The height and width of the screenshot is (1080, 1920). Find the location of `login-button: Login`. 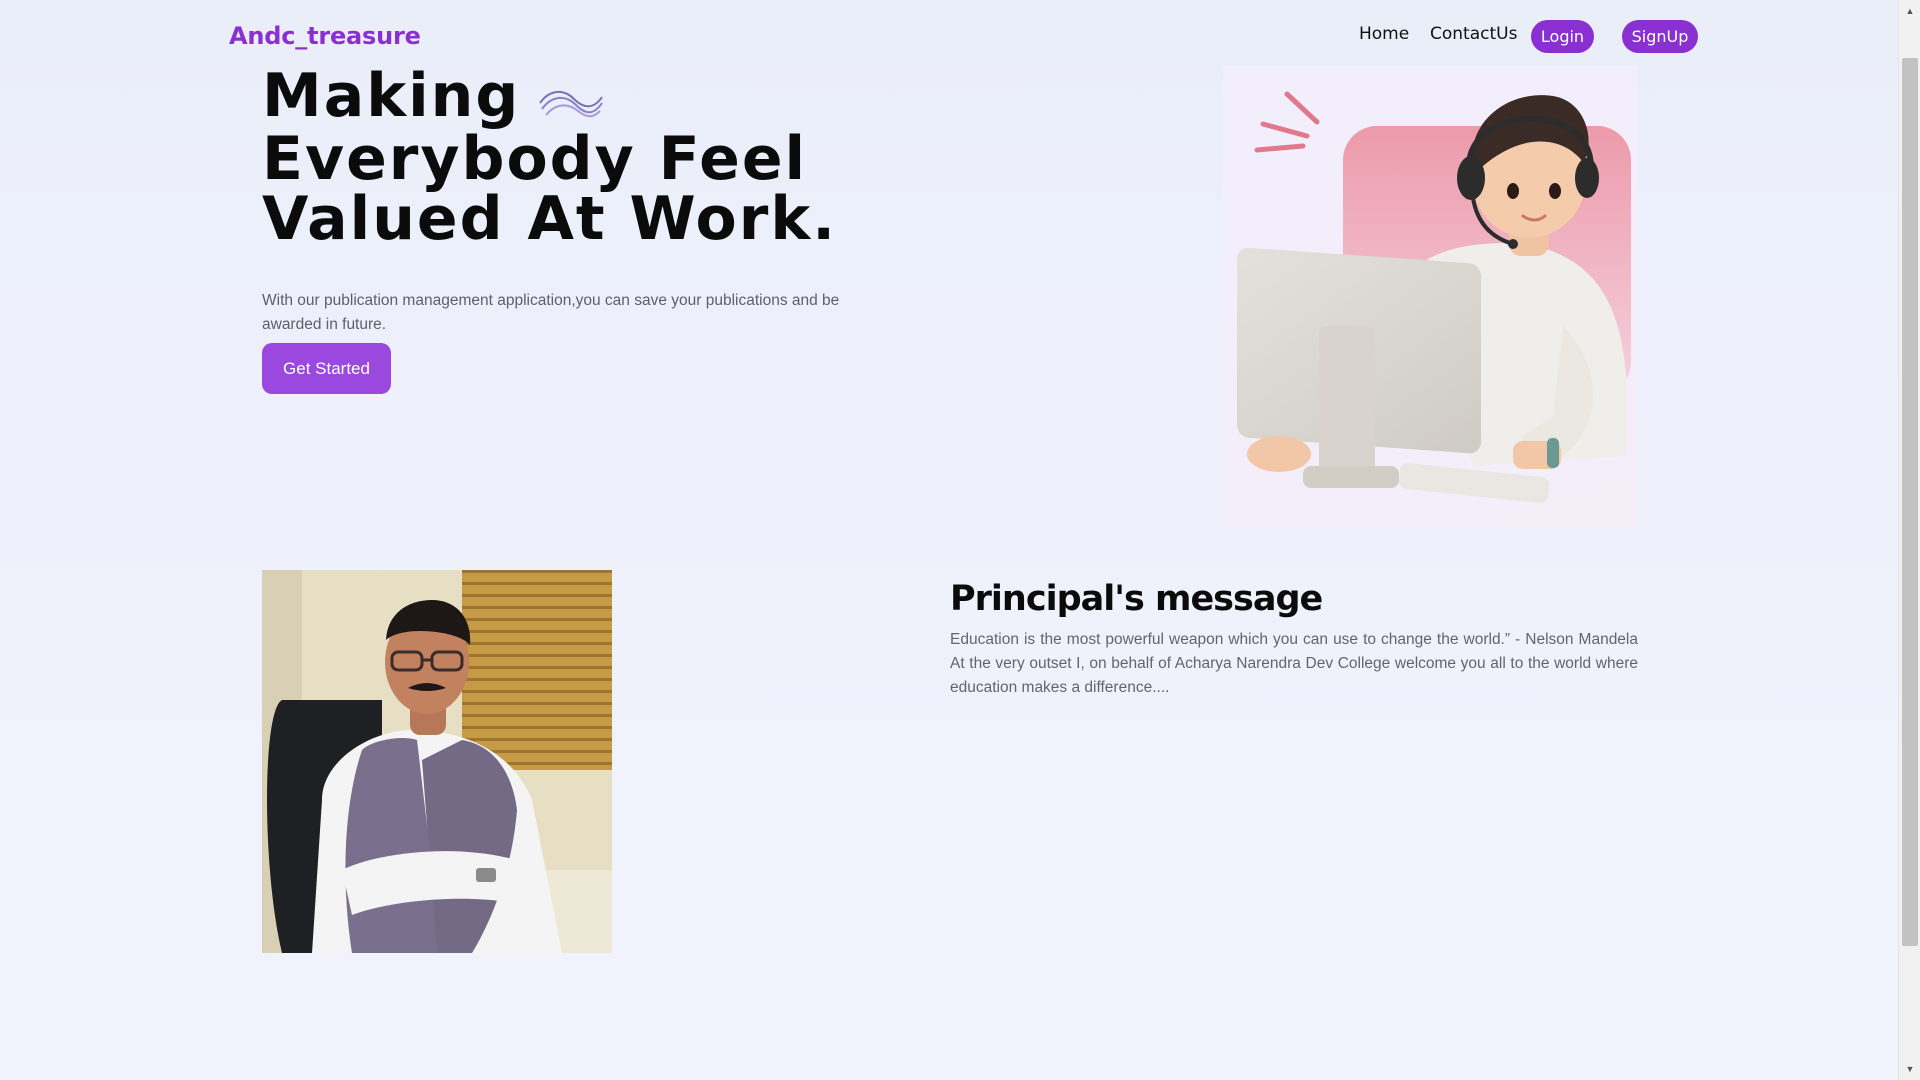

login-button: Login is located at coordinates (1562, 36).